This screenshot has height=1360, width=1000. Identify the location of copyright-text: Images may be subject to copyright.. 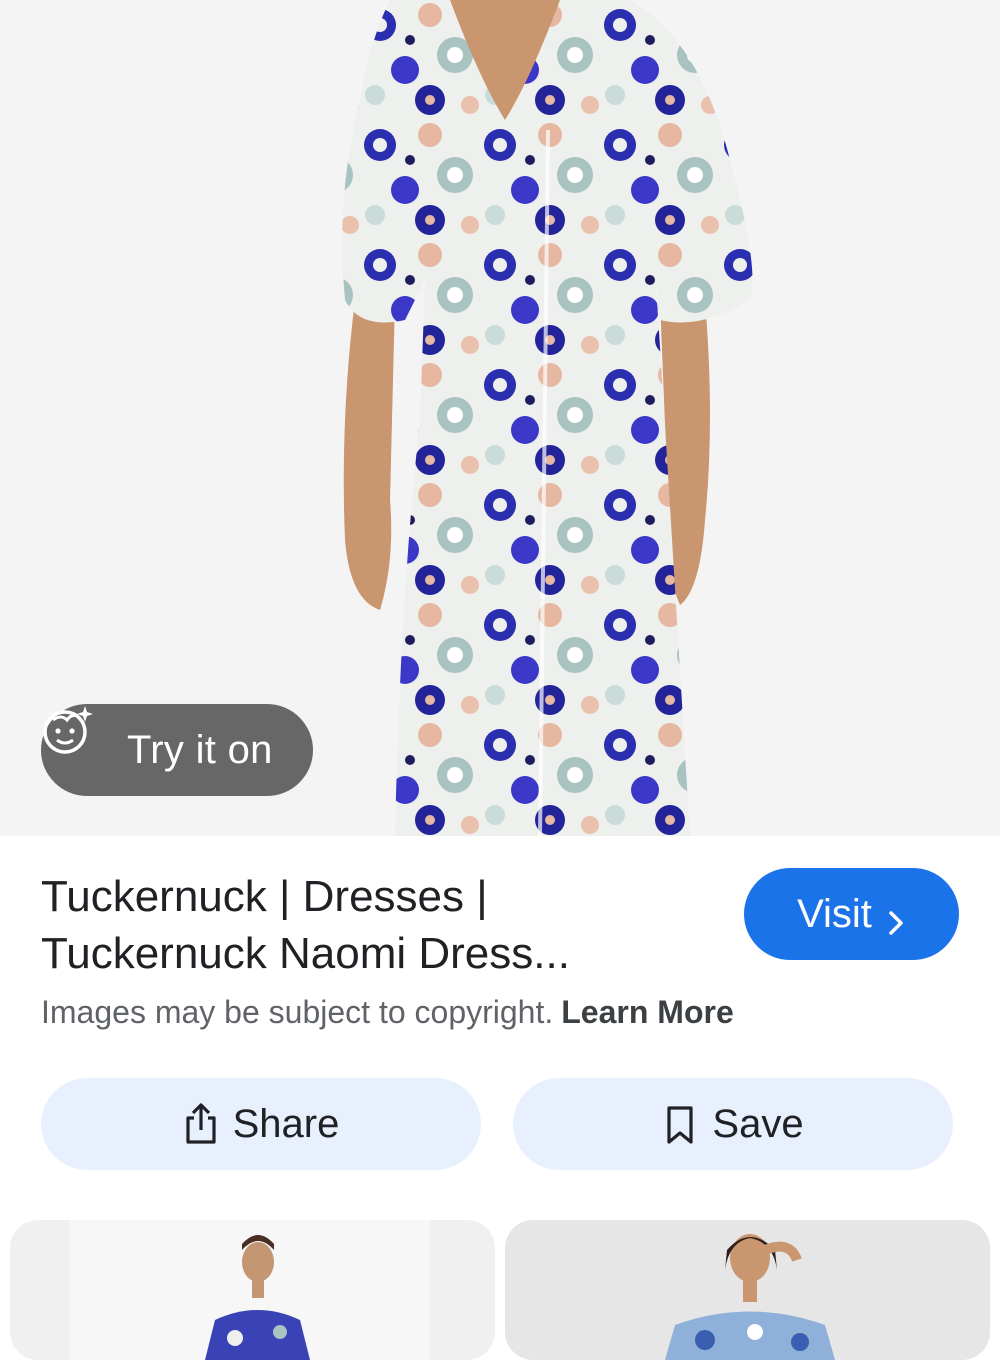
(297, 1012).